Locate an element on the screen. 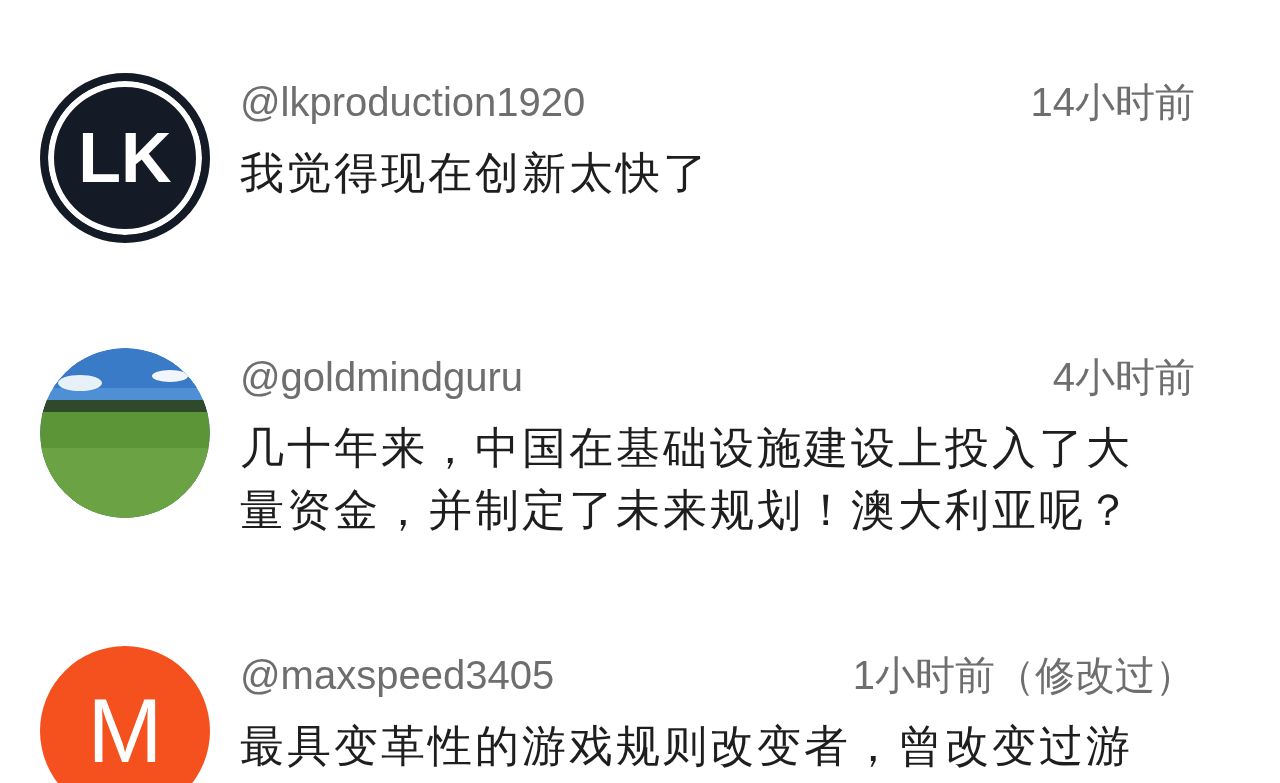 The width and height of the screenshot is (1280, 783). timestamp: 1小时前（修改过） is located at coordinates (1023, 675).